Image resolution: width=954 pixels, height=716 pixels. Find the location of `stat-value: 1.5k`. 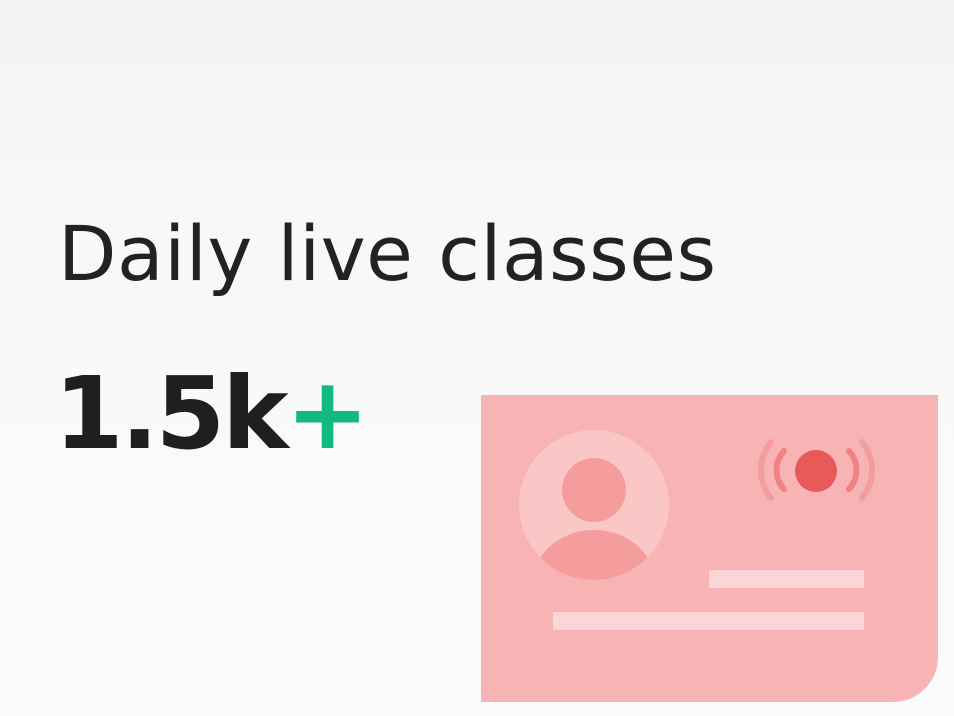

stat-value: 1.5k is located at coordinates (171, 413).